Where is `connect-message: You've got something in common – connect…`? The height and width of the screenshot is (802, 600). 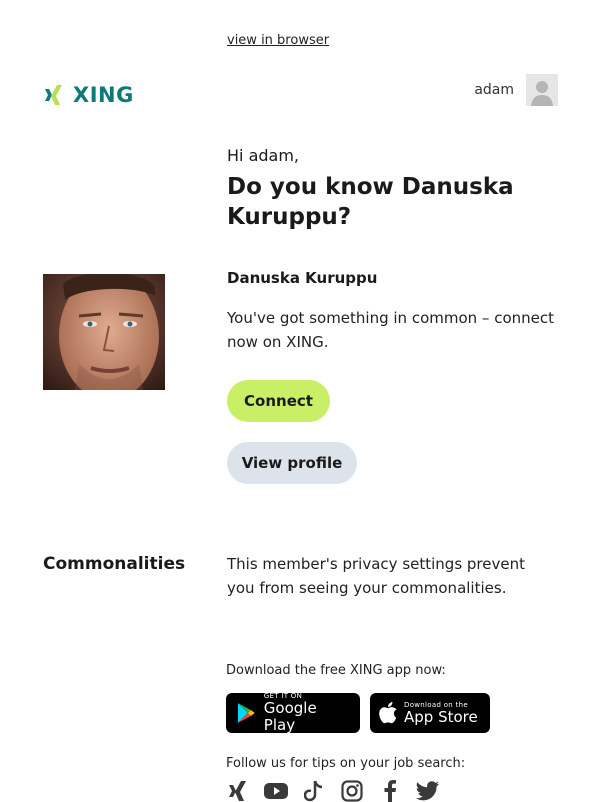
connect-message: You've got something in common – connect… is located at coordinates (390, 330).